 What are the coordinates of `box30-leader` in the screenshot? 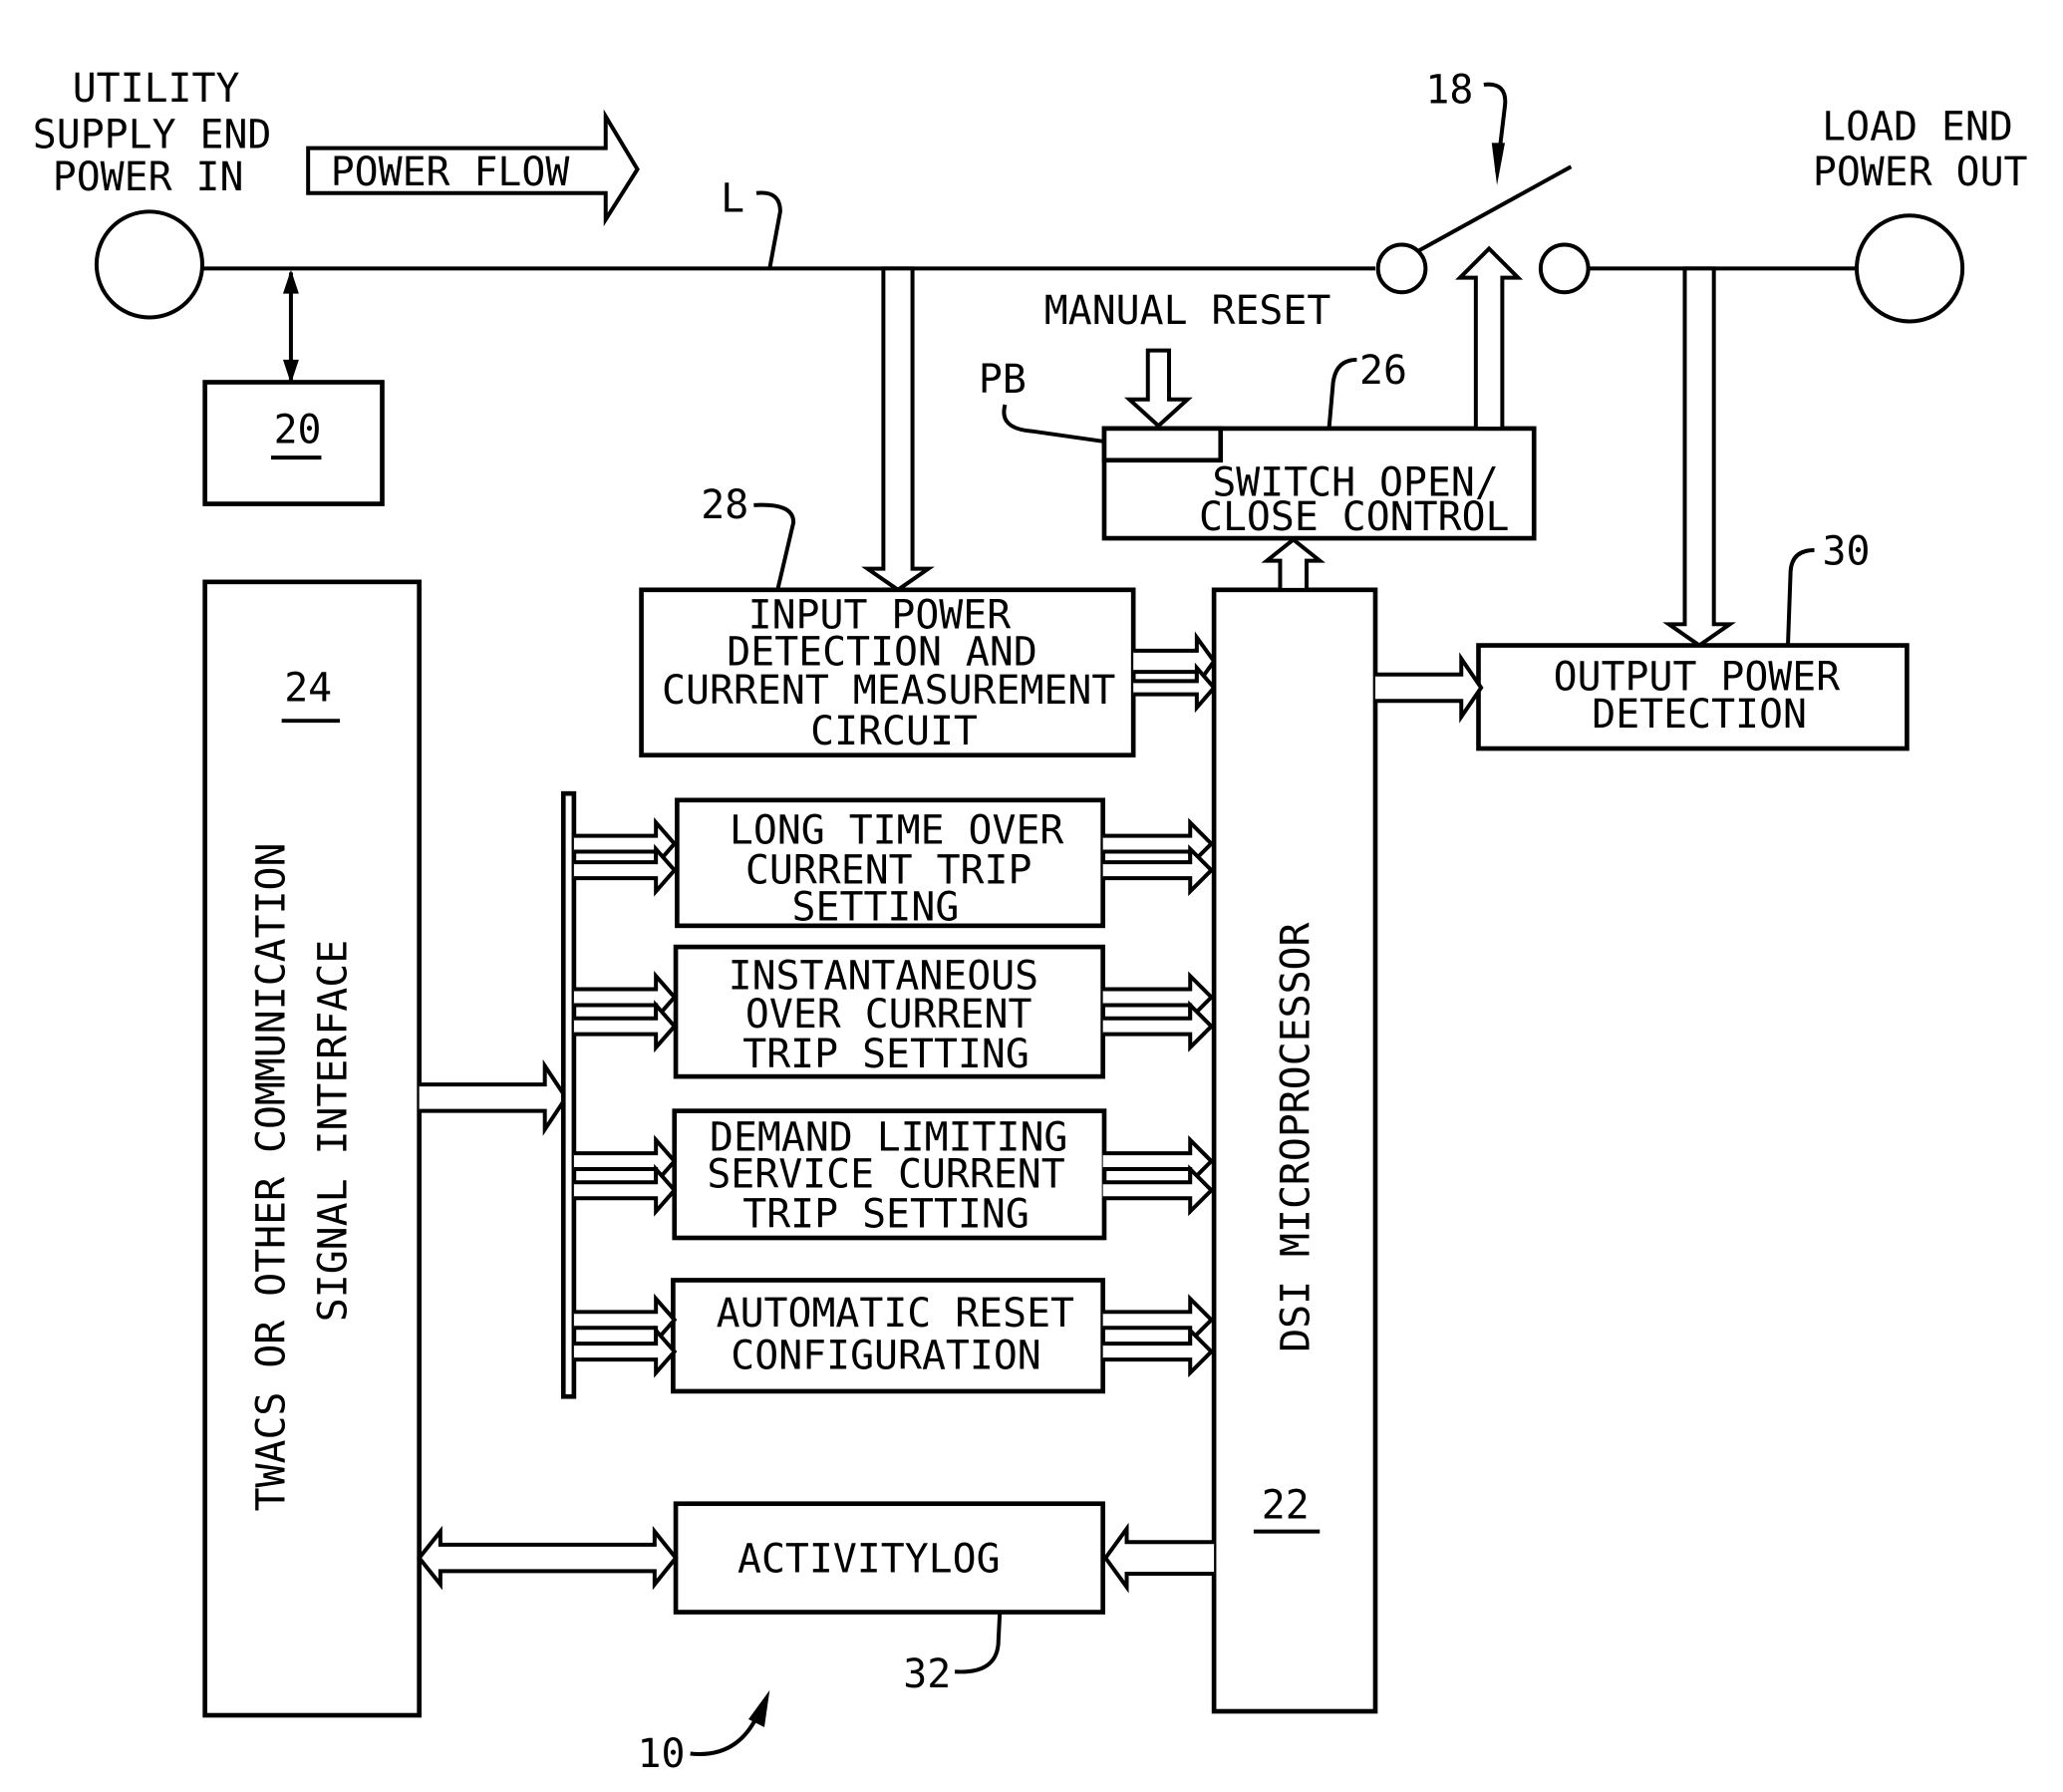 It's located at (1800, 597).